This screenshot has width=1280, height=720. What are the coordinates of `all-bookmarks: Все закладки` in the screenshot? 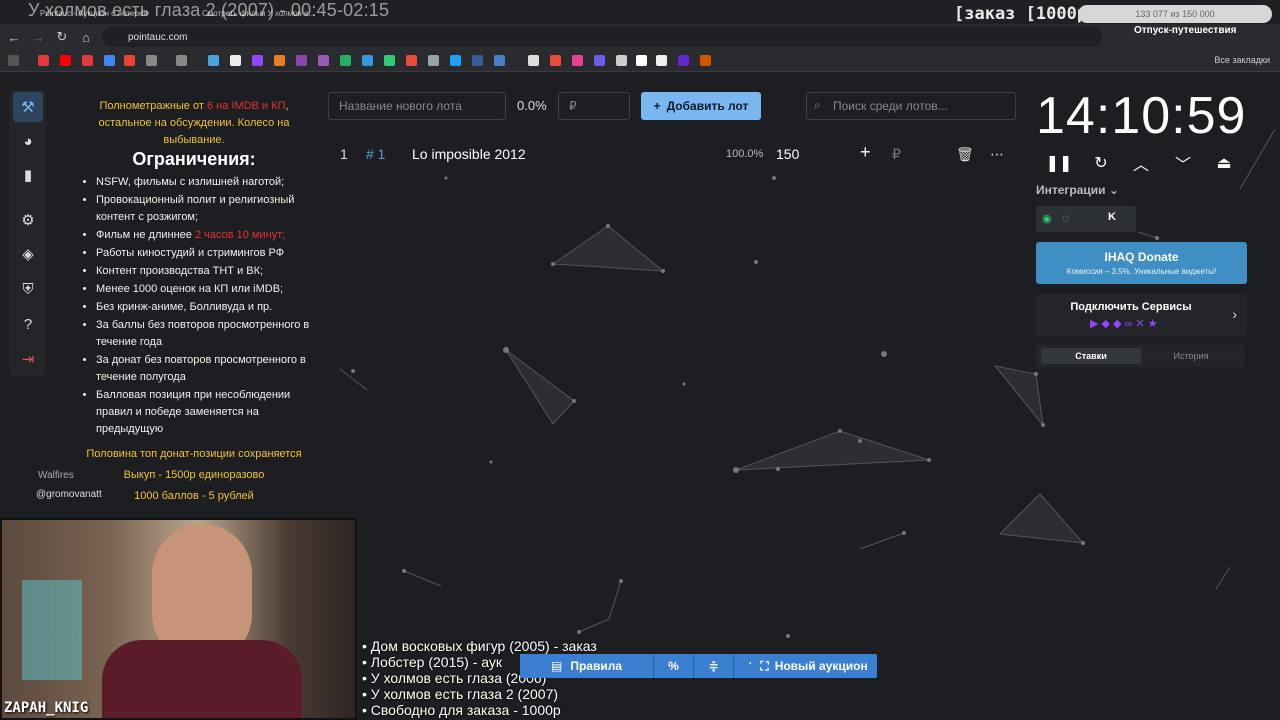 It's located at (1242, 60).